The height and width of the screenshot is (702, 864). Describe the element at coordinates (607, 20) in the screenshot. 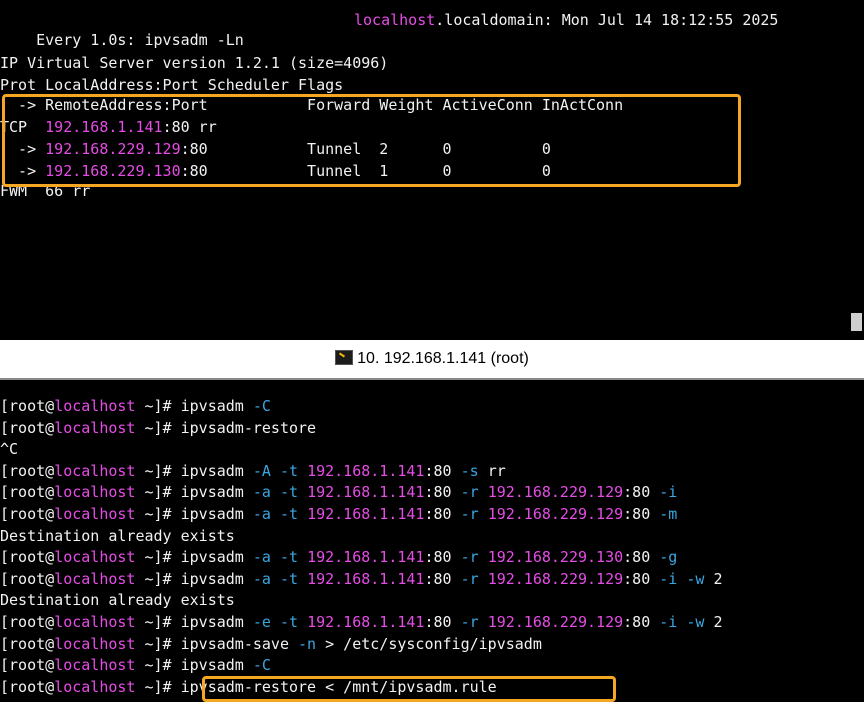

I see `watch-datetime: .localdomain: Mon Jul 14 18:12:55 2025` at that location.